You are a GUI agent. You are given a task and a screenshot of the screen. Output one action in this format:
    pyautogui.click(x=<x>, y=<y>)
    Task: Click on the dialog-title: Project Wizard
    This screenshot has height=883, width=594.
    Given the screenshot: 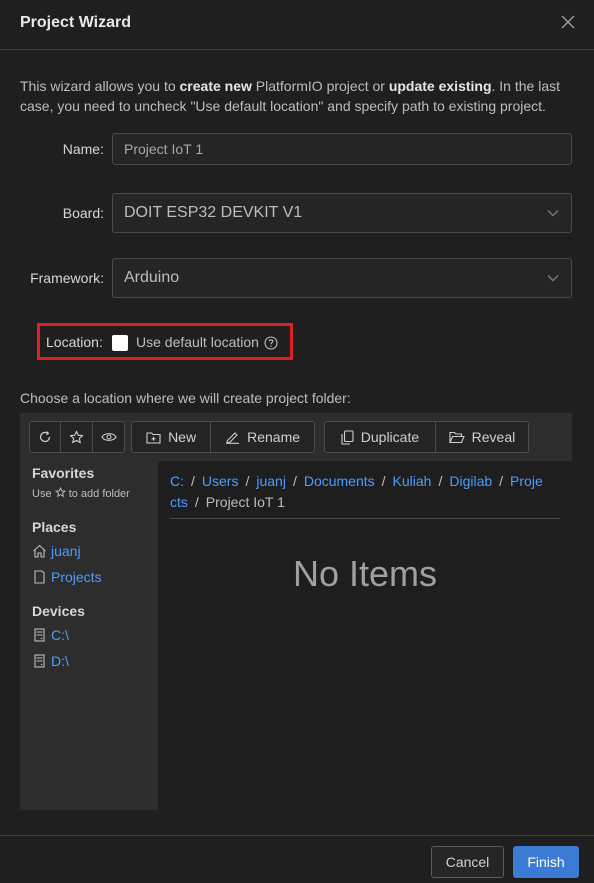 What is the action you would take?
    pyautogui.click(x=75, y=22)
    